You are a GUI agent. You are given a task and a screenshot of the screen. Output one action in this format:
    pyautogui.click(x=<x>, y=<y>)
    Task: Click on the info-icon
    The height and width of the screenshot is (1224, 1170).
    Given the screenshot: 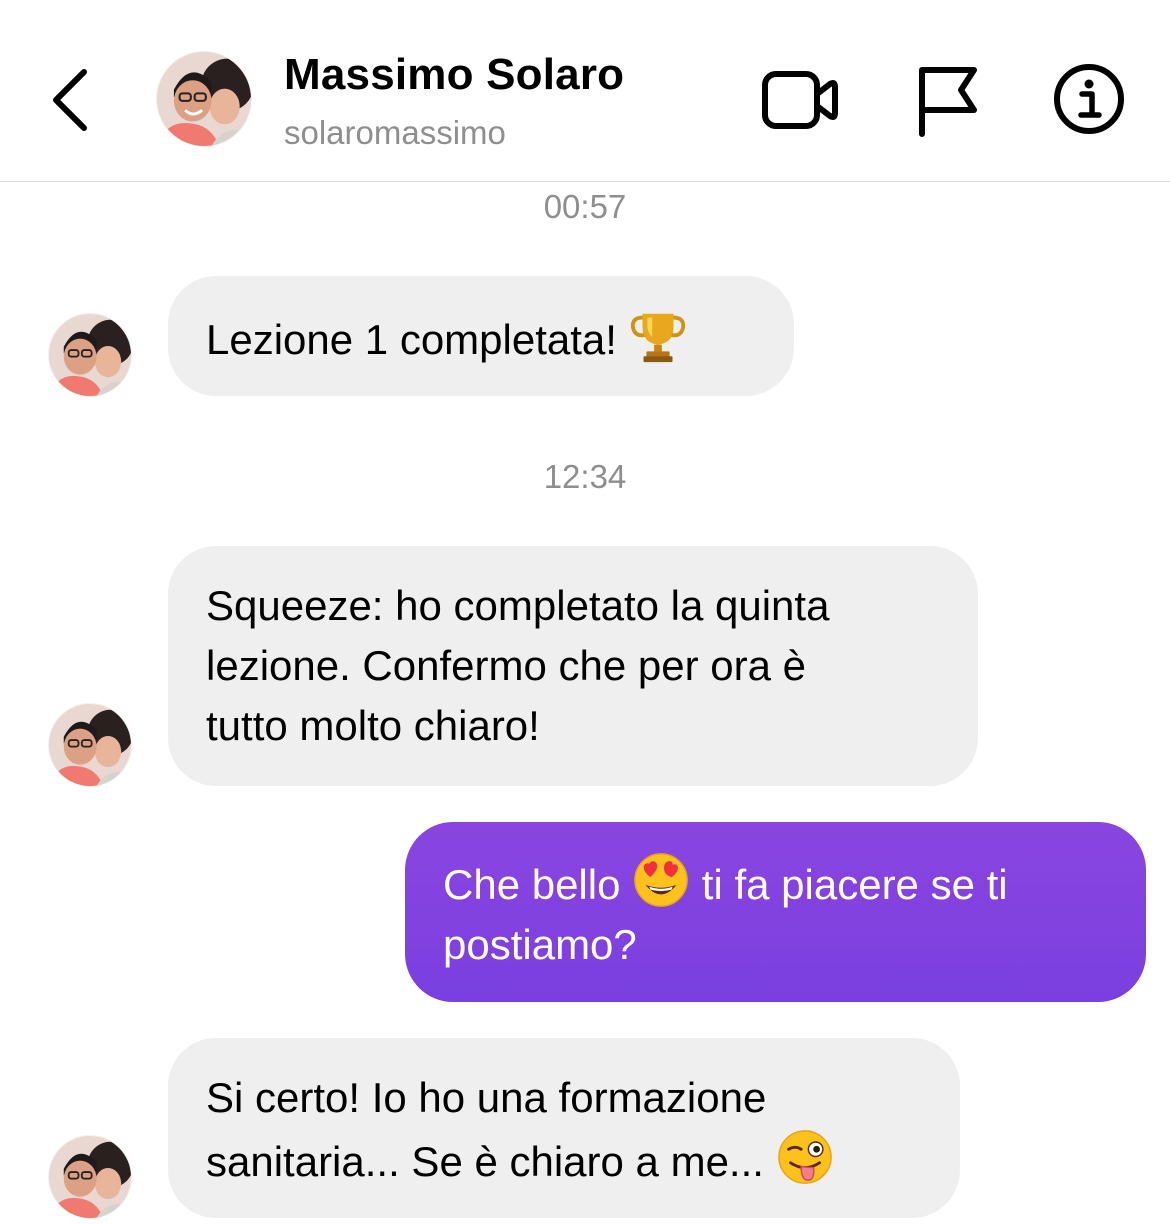 What is the action you would take?
    pyautogui.click(x=1089, y=99)
    